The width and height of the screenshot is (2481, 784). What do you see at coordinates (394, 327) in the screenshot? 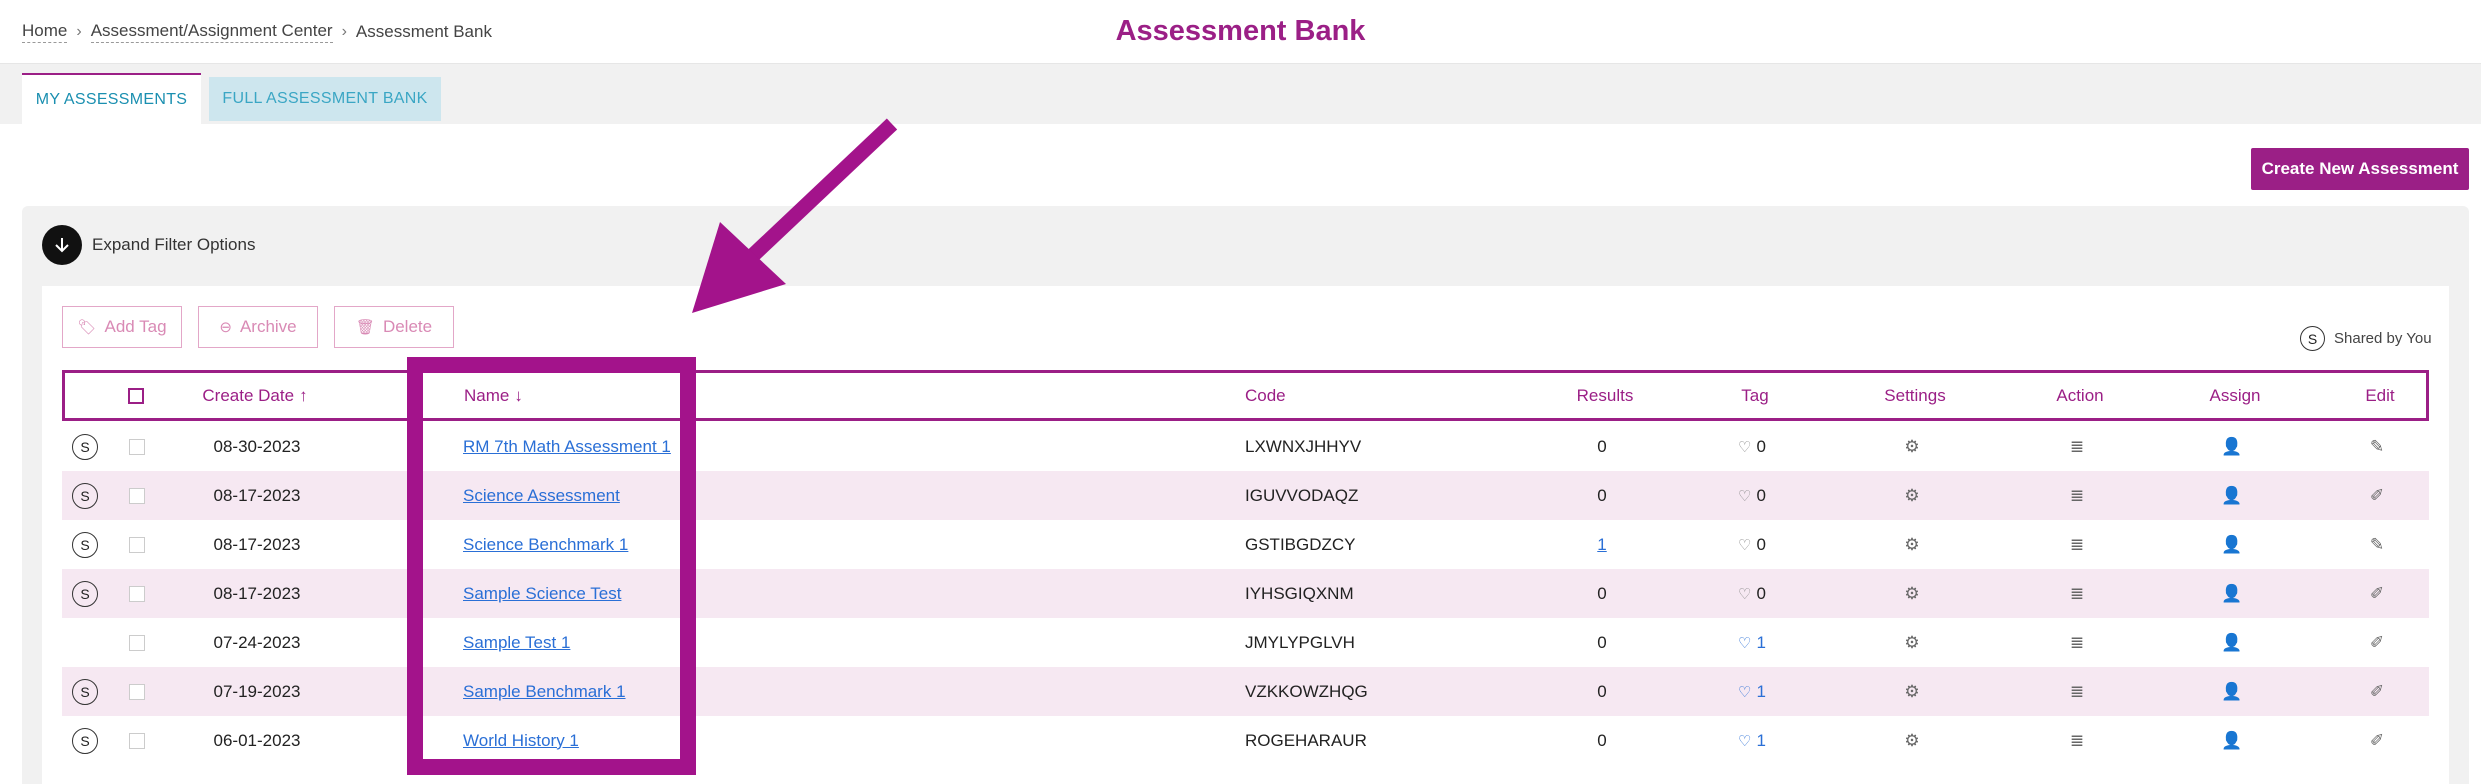
I see `delete-button: 🗑 Delete` at bounding box center [394, 327].